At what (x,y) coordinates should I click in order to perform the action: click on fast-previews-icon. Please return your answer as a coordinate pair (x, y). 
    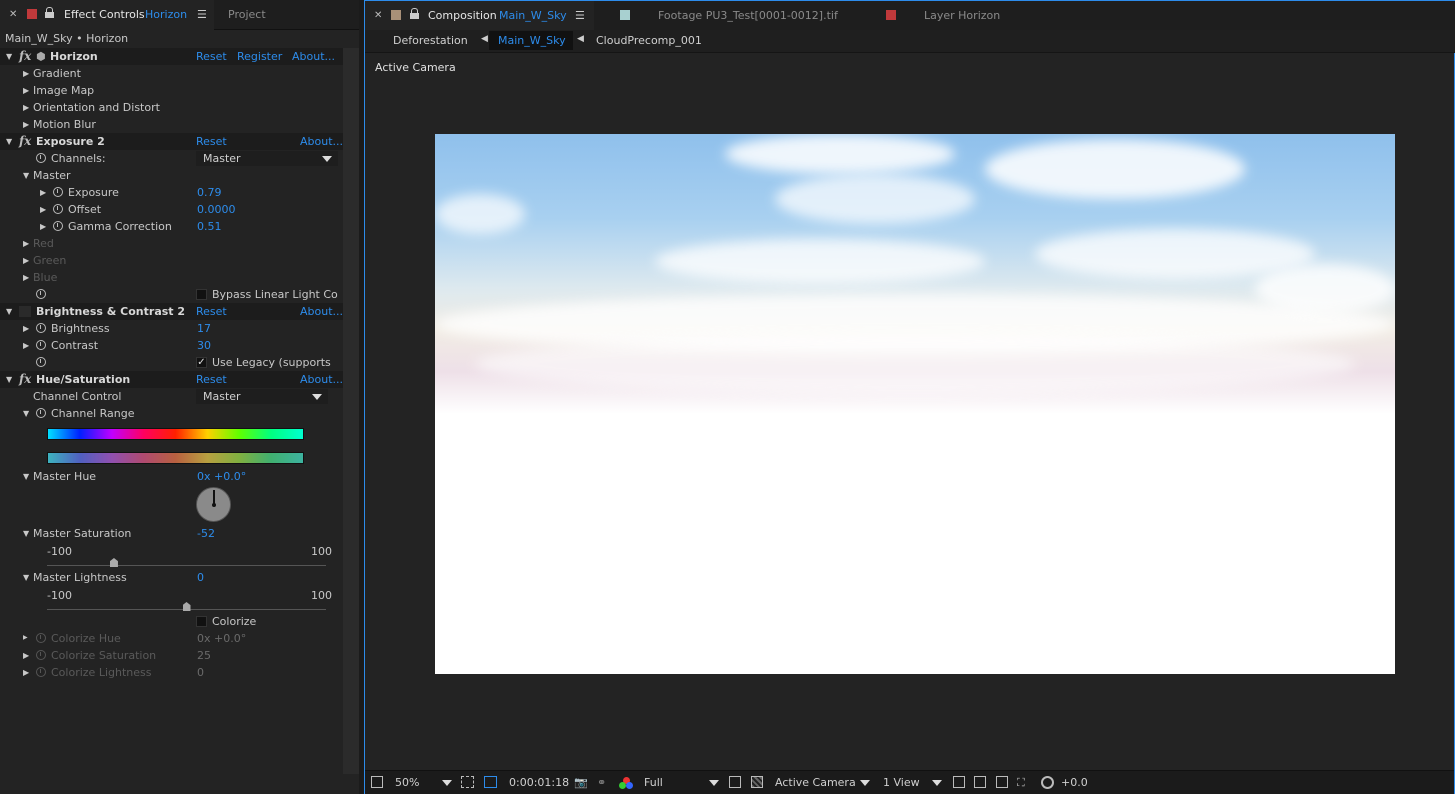
    Looking at the image, I should click on (735, 782).